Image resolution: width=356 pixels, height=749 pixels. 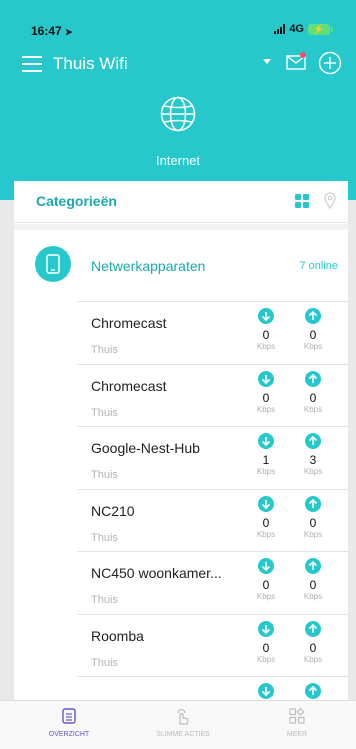 What do you see at coordinates (296, 29) in the screenshot?
I see `network-type: 4G` at bounding box center [296, 29].